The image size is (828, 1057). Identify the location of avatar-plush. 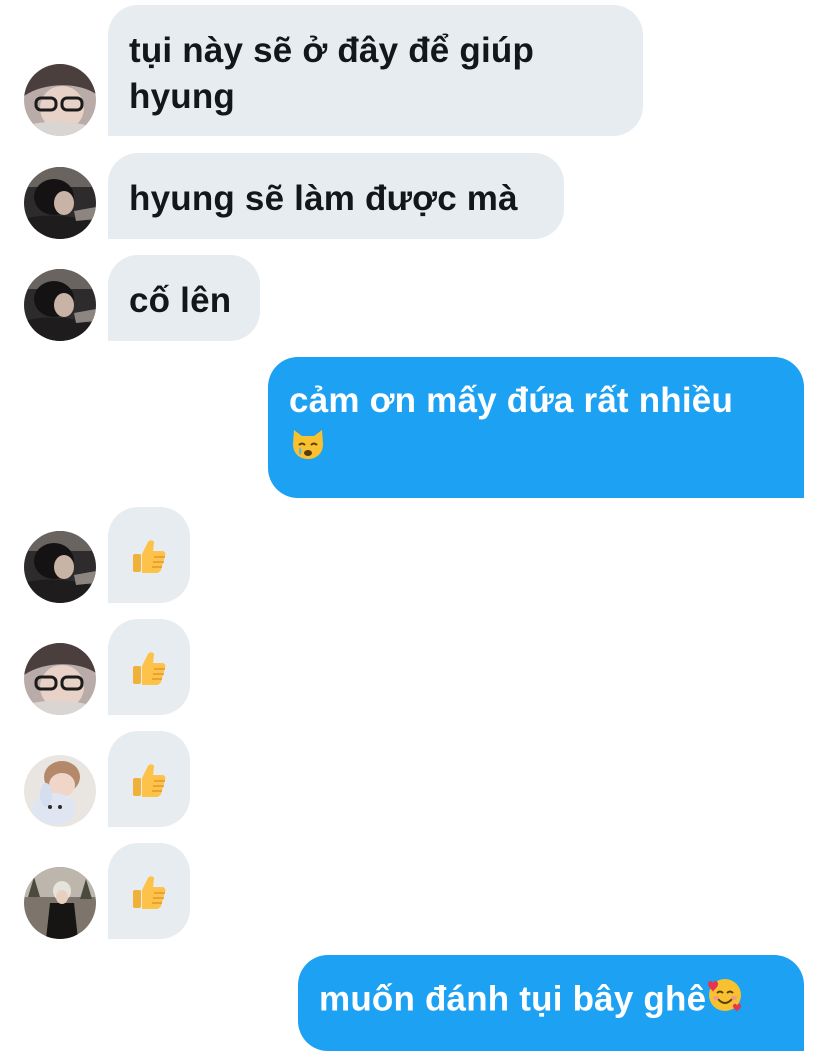
(60, 791).